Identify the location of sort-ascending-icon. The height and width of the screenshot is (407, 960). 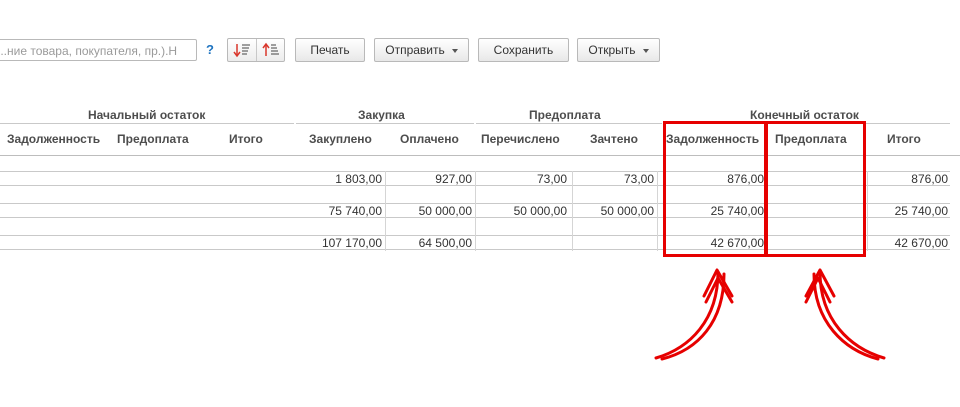
(270, 49).